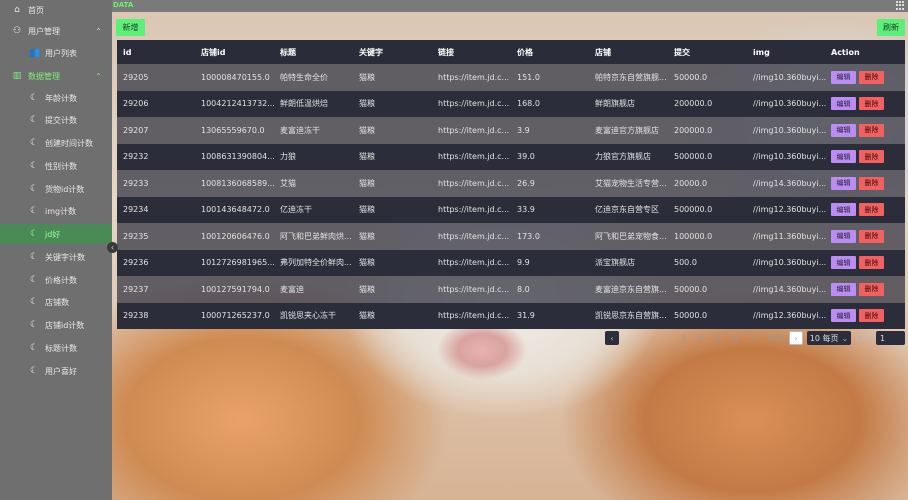 This screenshot has width=908, height=500. What do you see at coordinates (718, 338) in the screenshot?
I see `page-number-button: 5` at bounding box center [718, 338].